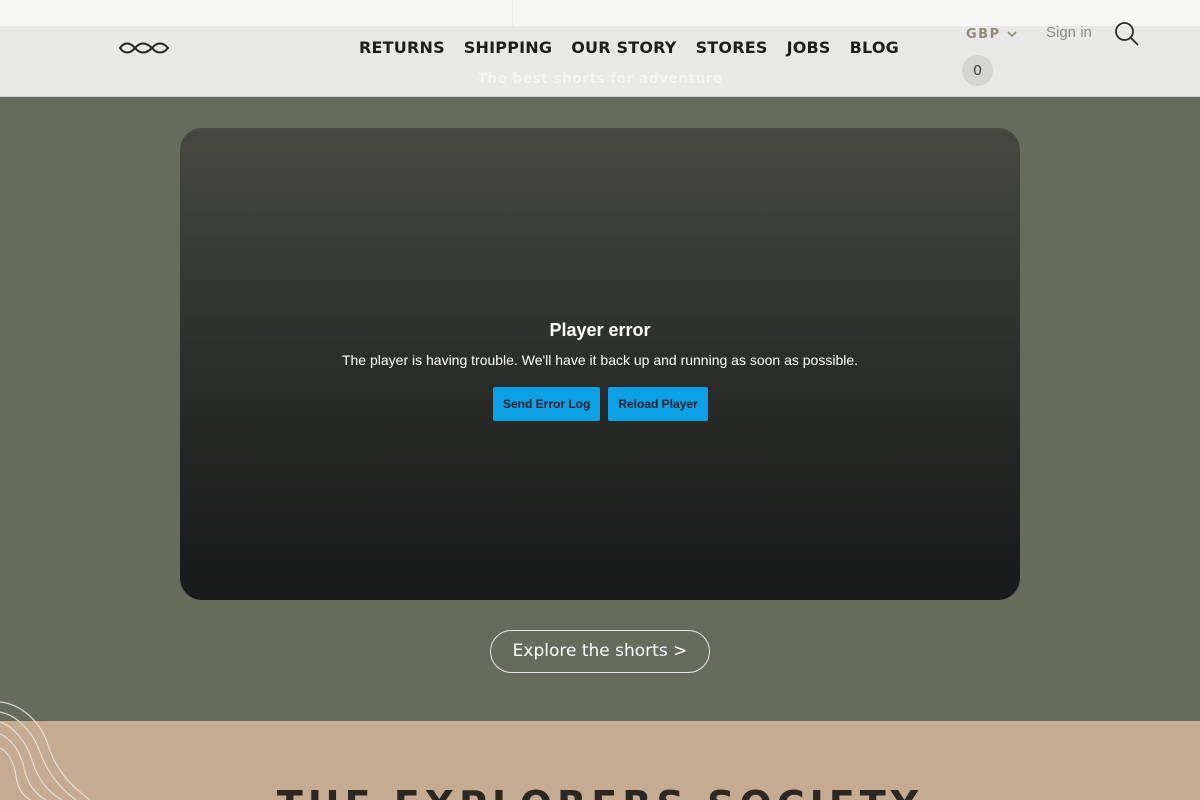 The image size is (1200, 800). What do you see at coordinates (401, 48) in the screenshot?
I see `nav-returns: RETURNS` at bounding box center [401, 48].